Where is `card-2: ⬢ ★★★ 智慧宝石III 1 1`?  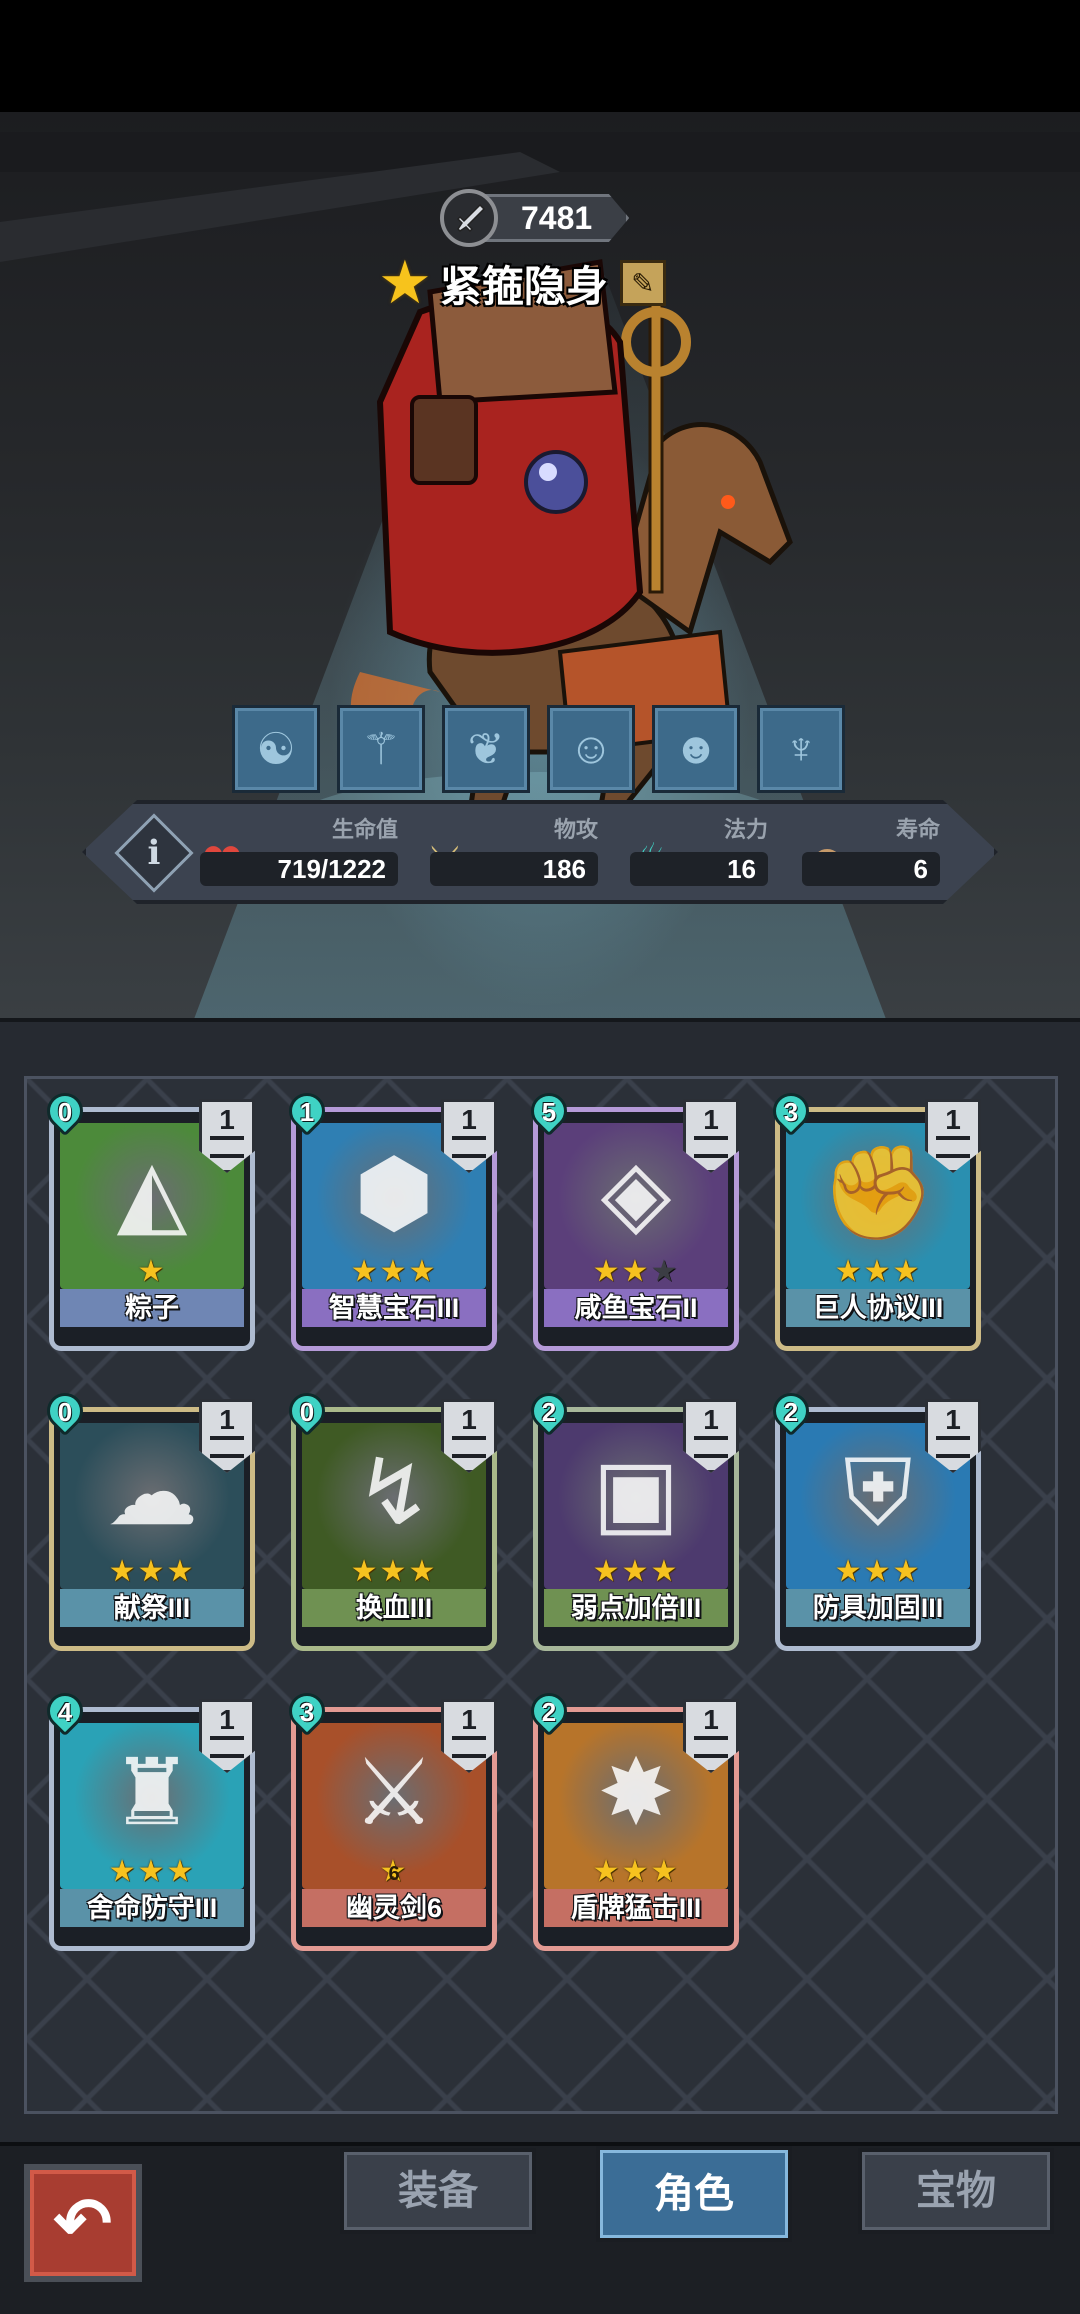 card-2: ⬢ ★★★ 智慧宝石III 1 1 is located at coordinates (391, 1218).